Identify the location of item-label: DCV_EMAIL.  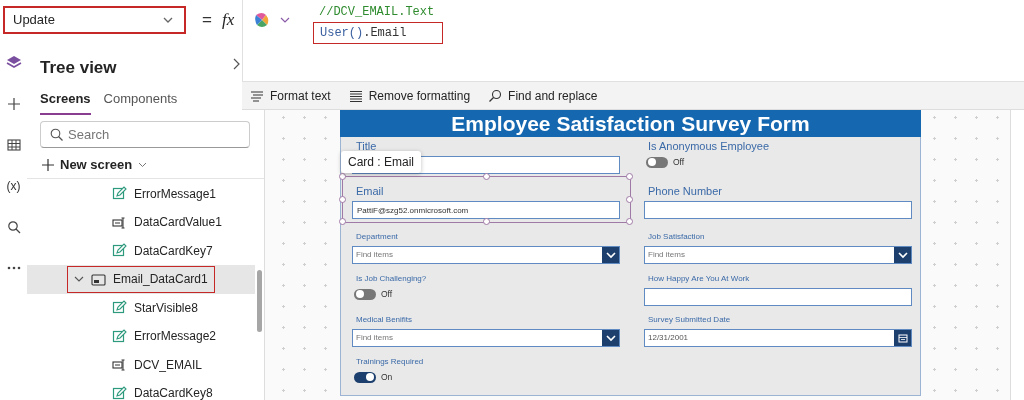
(168, 365).